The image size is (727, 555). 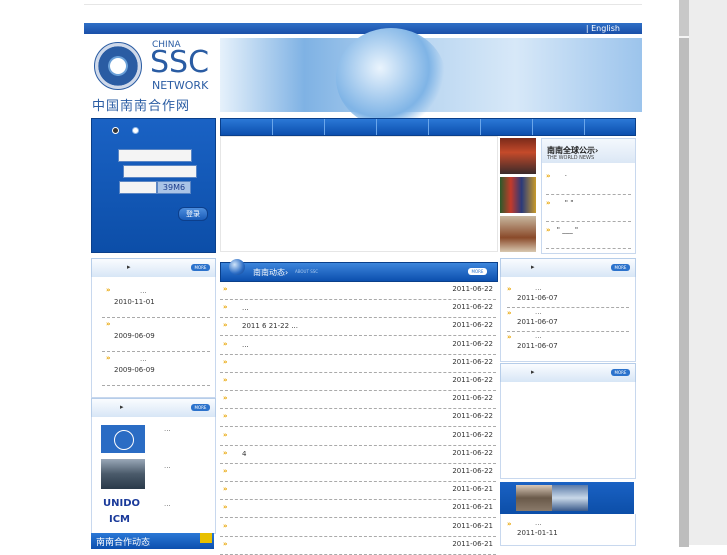 What do you see at coordinates (134, 302) in the screenshot?
I see `list-item-date: 2010-11-01` at bounding box center [134, 302].